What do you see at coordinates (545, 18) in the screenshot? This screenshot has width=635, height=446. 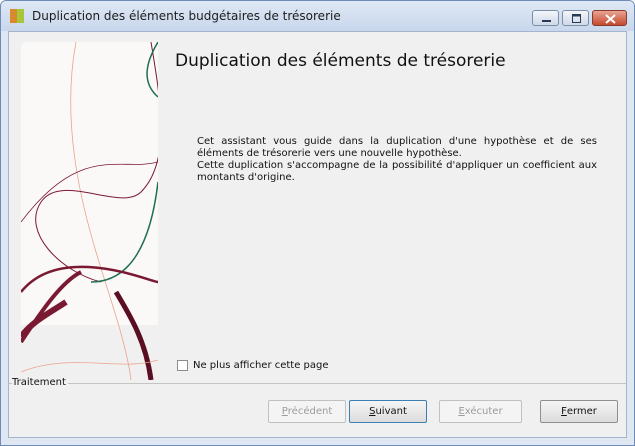 I see `minimize-button` at bounding box center [545, 18].